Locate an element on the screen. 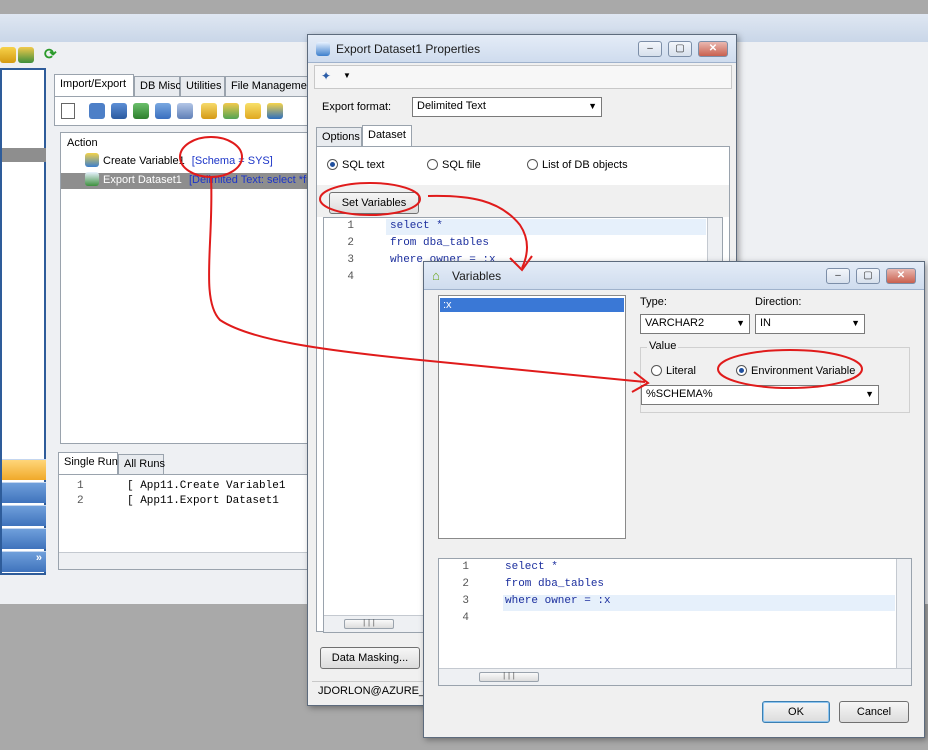 This screenshot has width=928, height=750. variable-list: :x is located at coordinates (532, 417).